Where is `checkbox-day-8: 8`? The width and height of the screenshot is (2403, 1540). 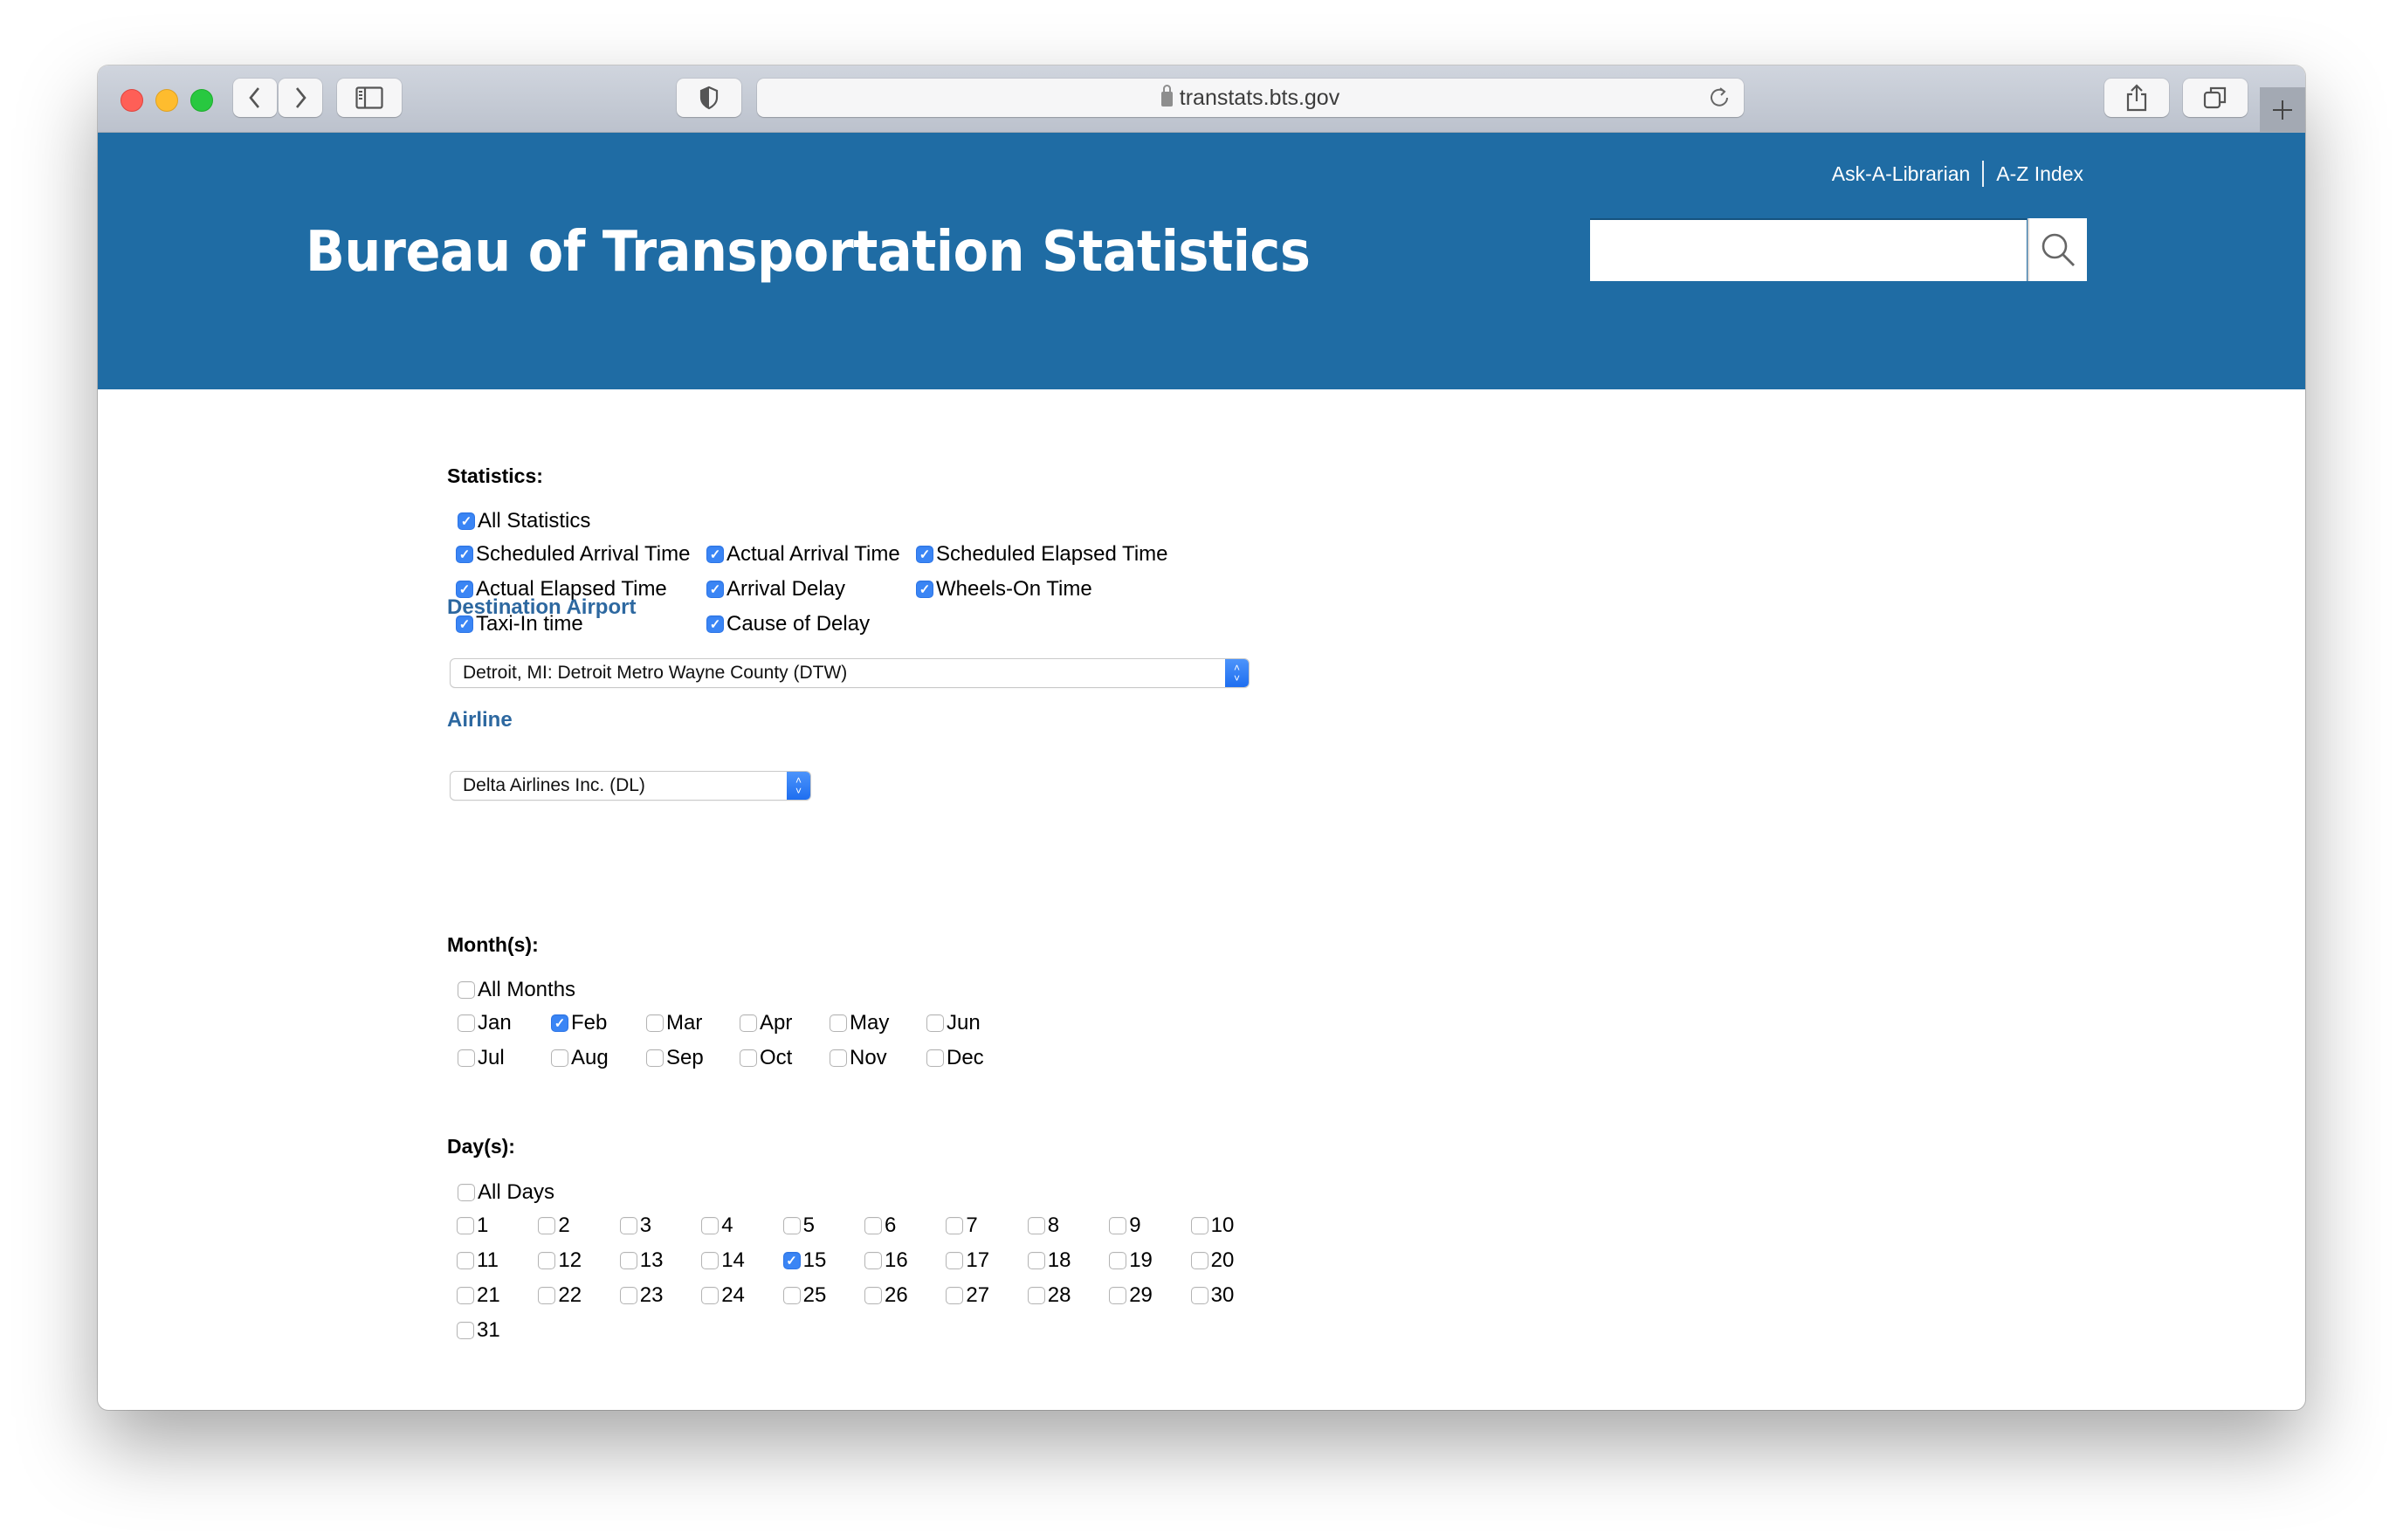 checkbox-day-8: 8 is located at coordinates (1043, 1225).